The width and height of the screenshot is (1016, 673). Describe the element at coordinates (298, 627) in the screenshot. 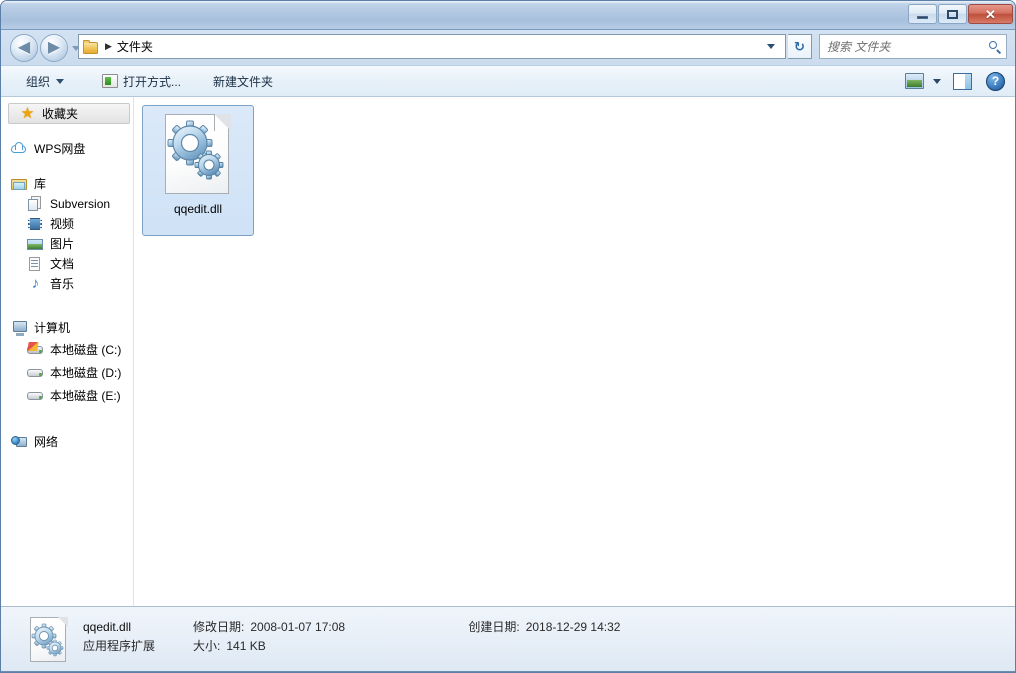

I see `details-modified-value: 2008-01-07 17:08` at that location.